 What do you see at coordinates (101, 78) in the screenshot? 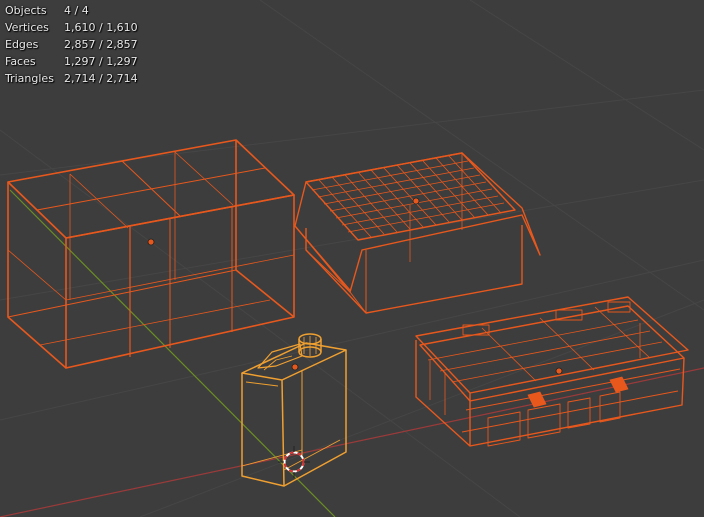
I see `stat-value: 2,714 / 2,714` at bounding box center [101, 78].